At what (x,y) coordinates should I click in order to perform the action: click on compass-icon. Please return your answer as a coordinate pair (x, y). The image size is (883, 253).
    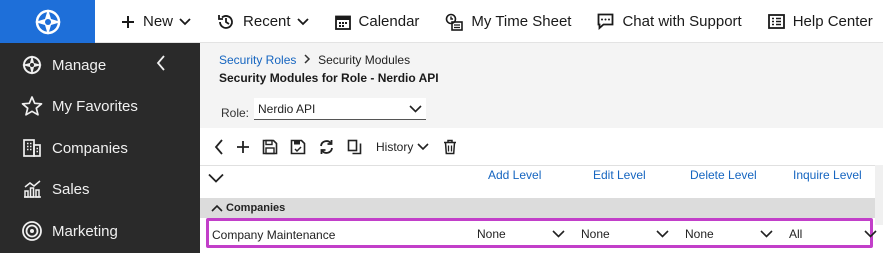
    Looking at the image, I should click on (32, 65).